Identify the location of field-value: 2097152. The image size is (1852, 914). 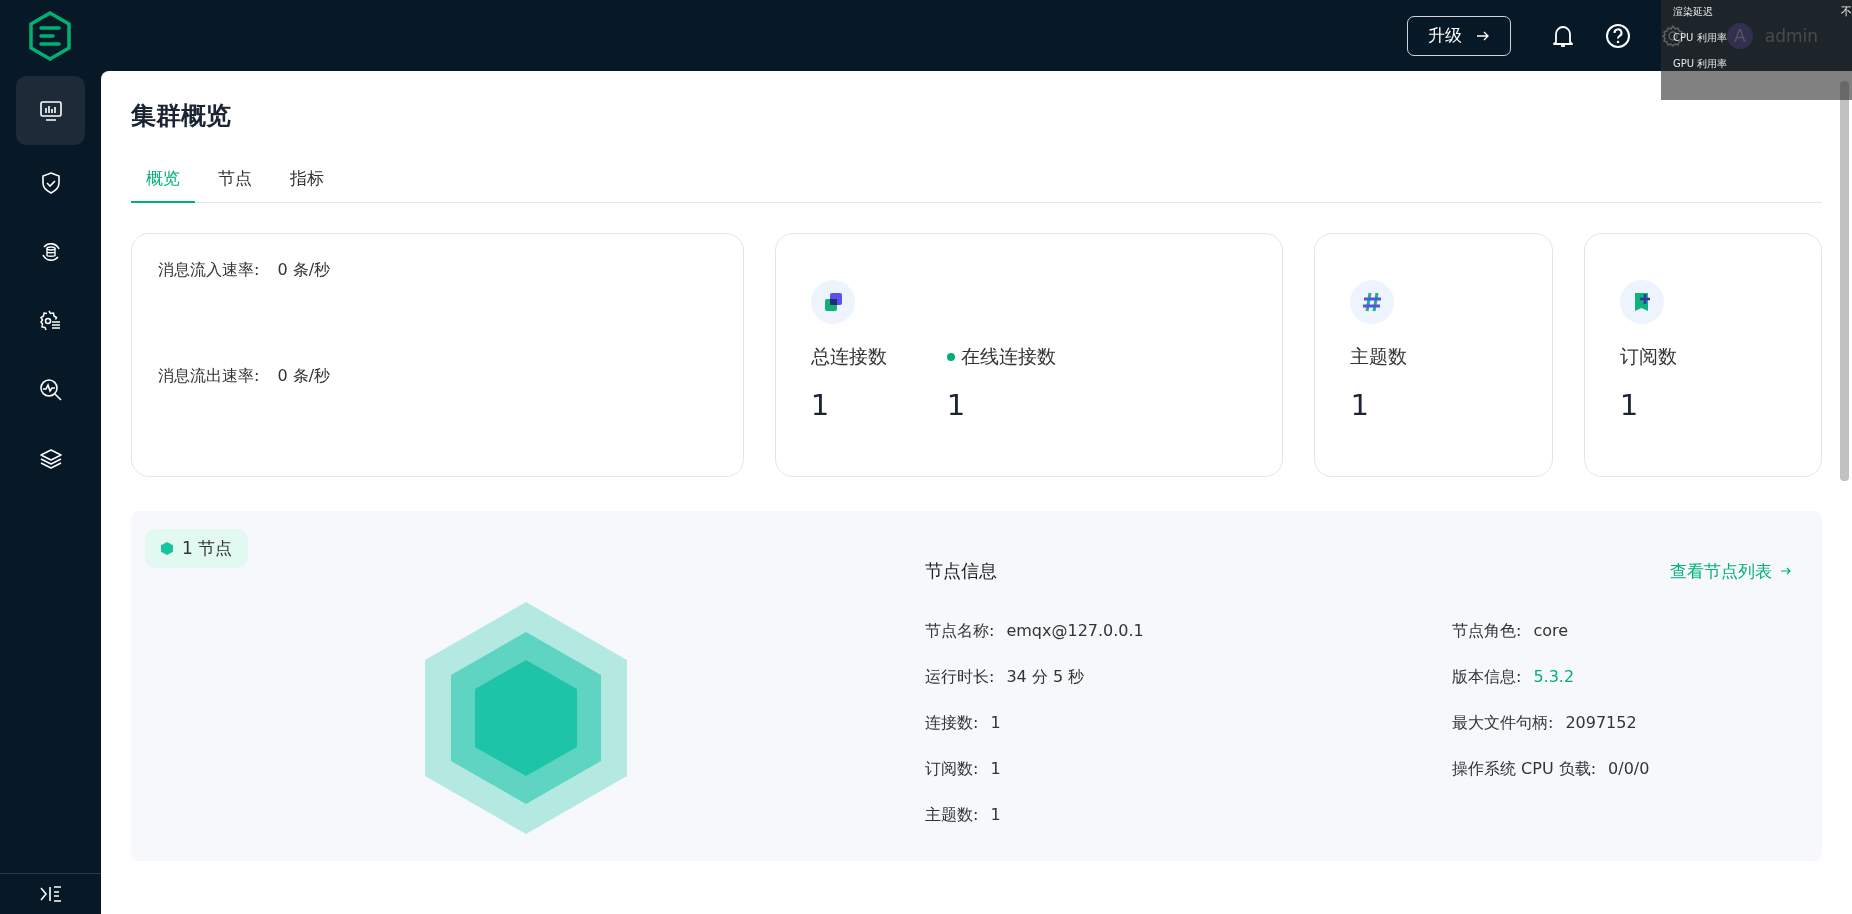
(1601, 723).